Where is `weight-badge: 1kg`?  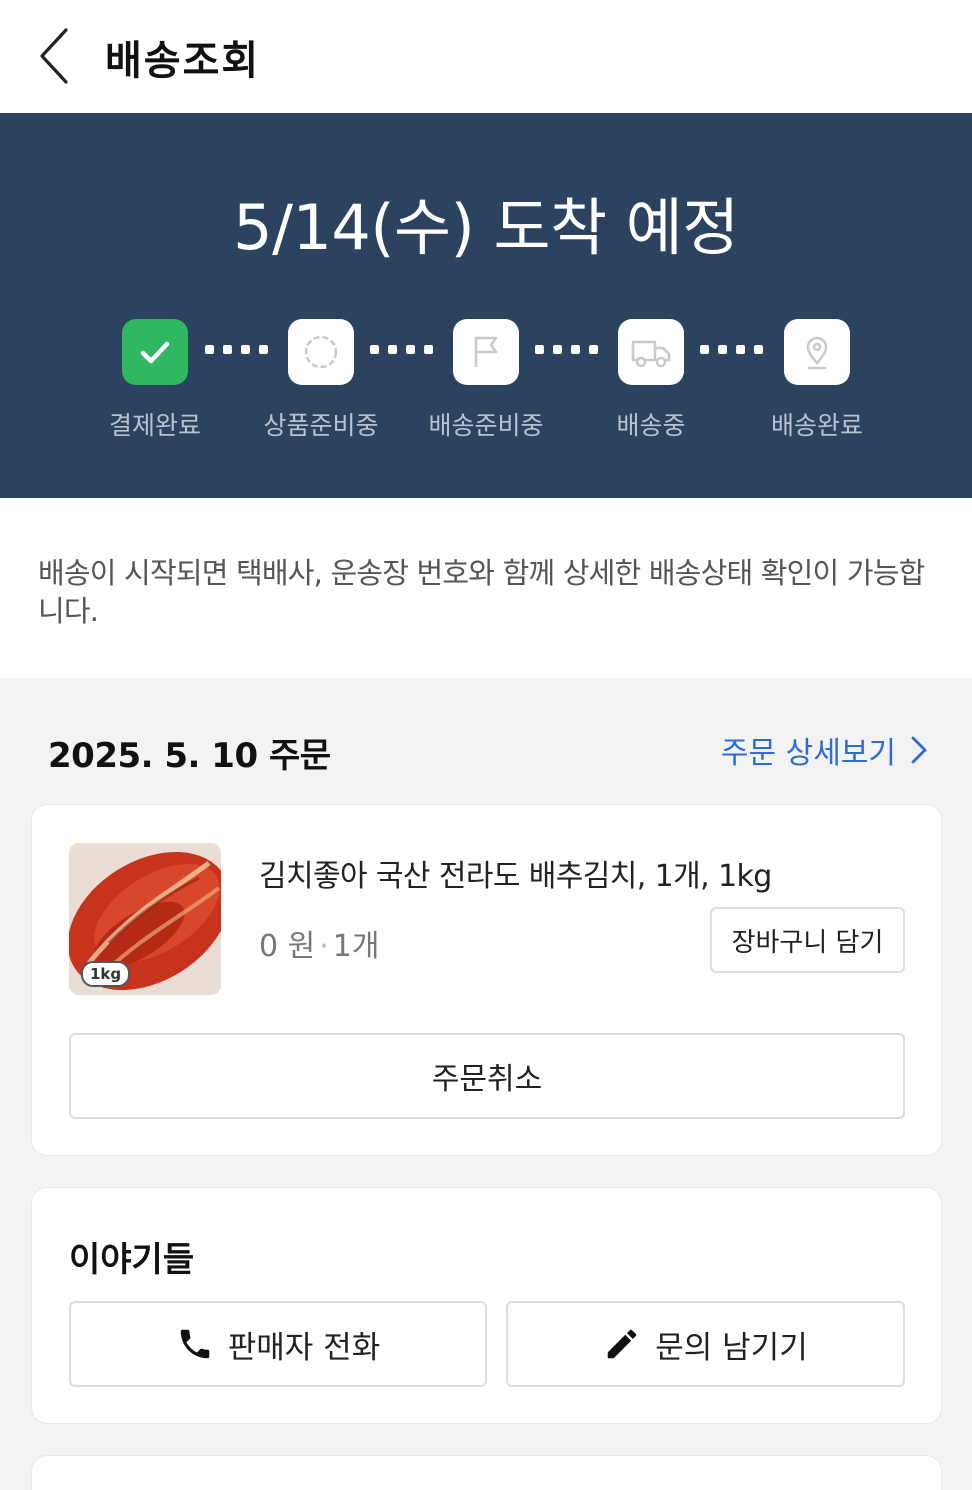
weight-badge: 1kg is located at coordinates (106, 974).